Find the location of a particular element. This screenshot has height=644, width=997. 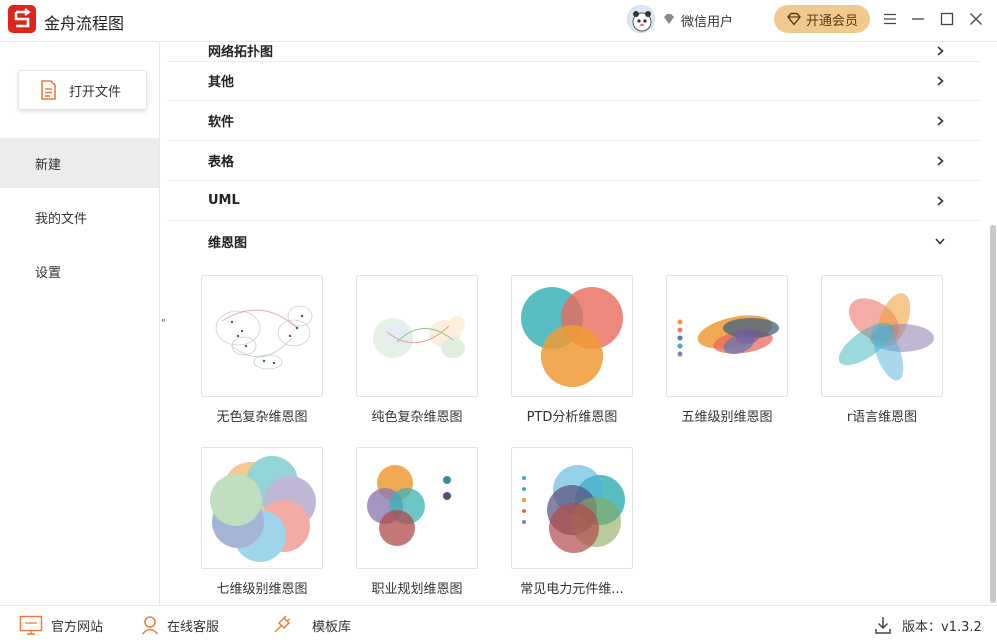

template-label: PTD分析维恩图 is located at coordinates (572, 417).